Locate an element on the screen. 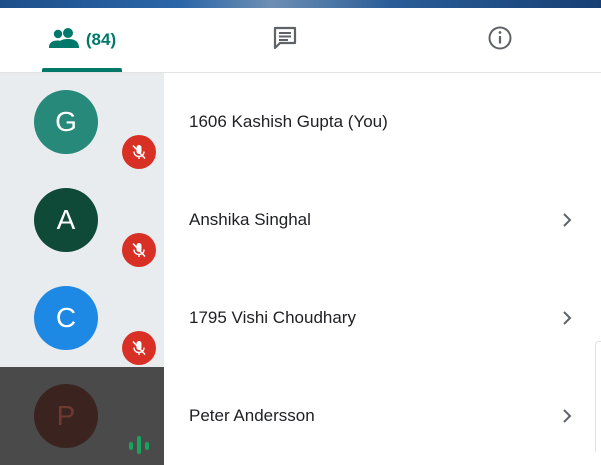  tab-info is located at coordinates (500, 40).